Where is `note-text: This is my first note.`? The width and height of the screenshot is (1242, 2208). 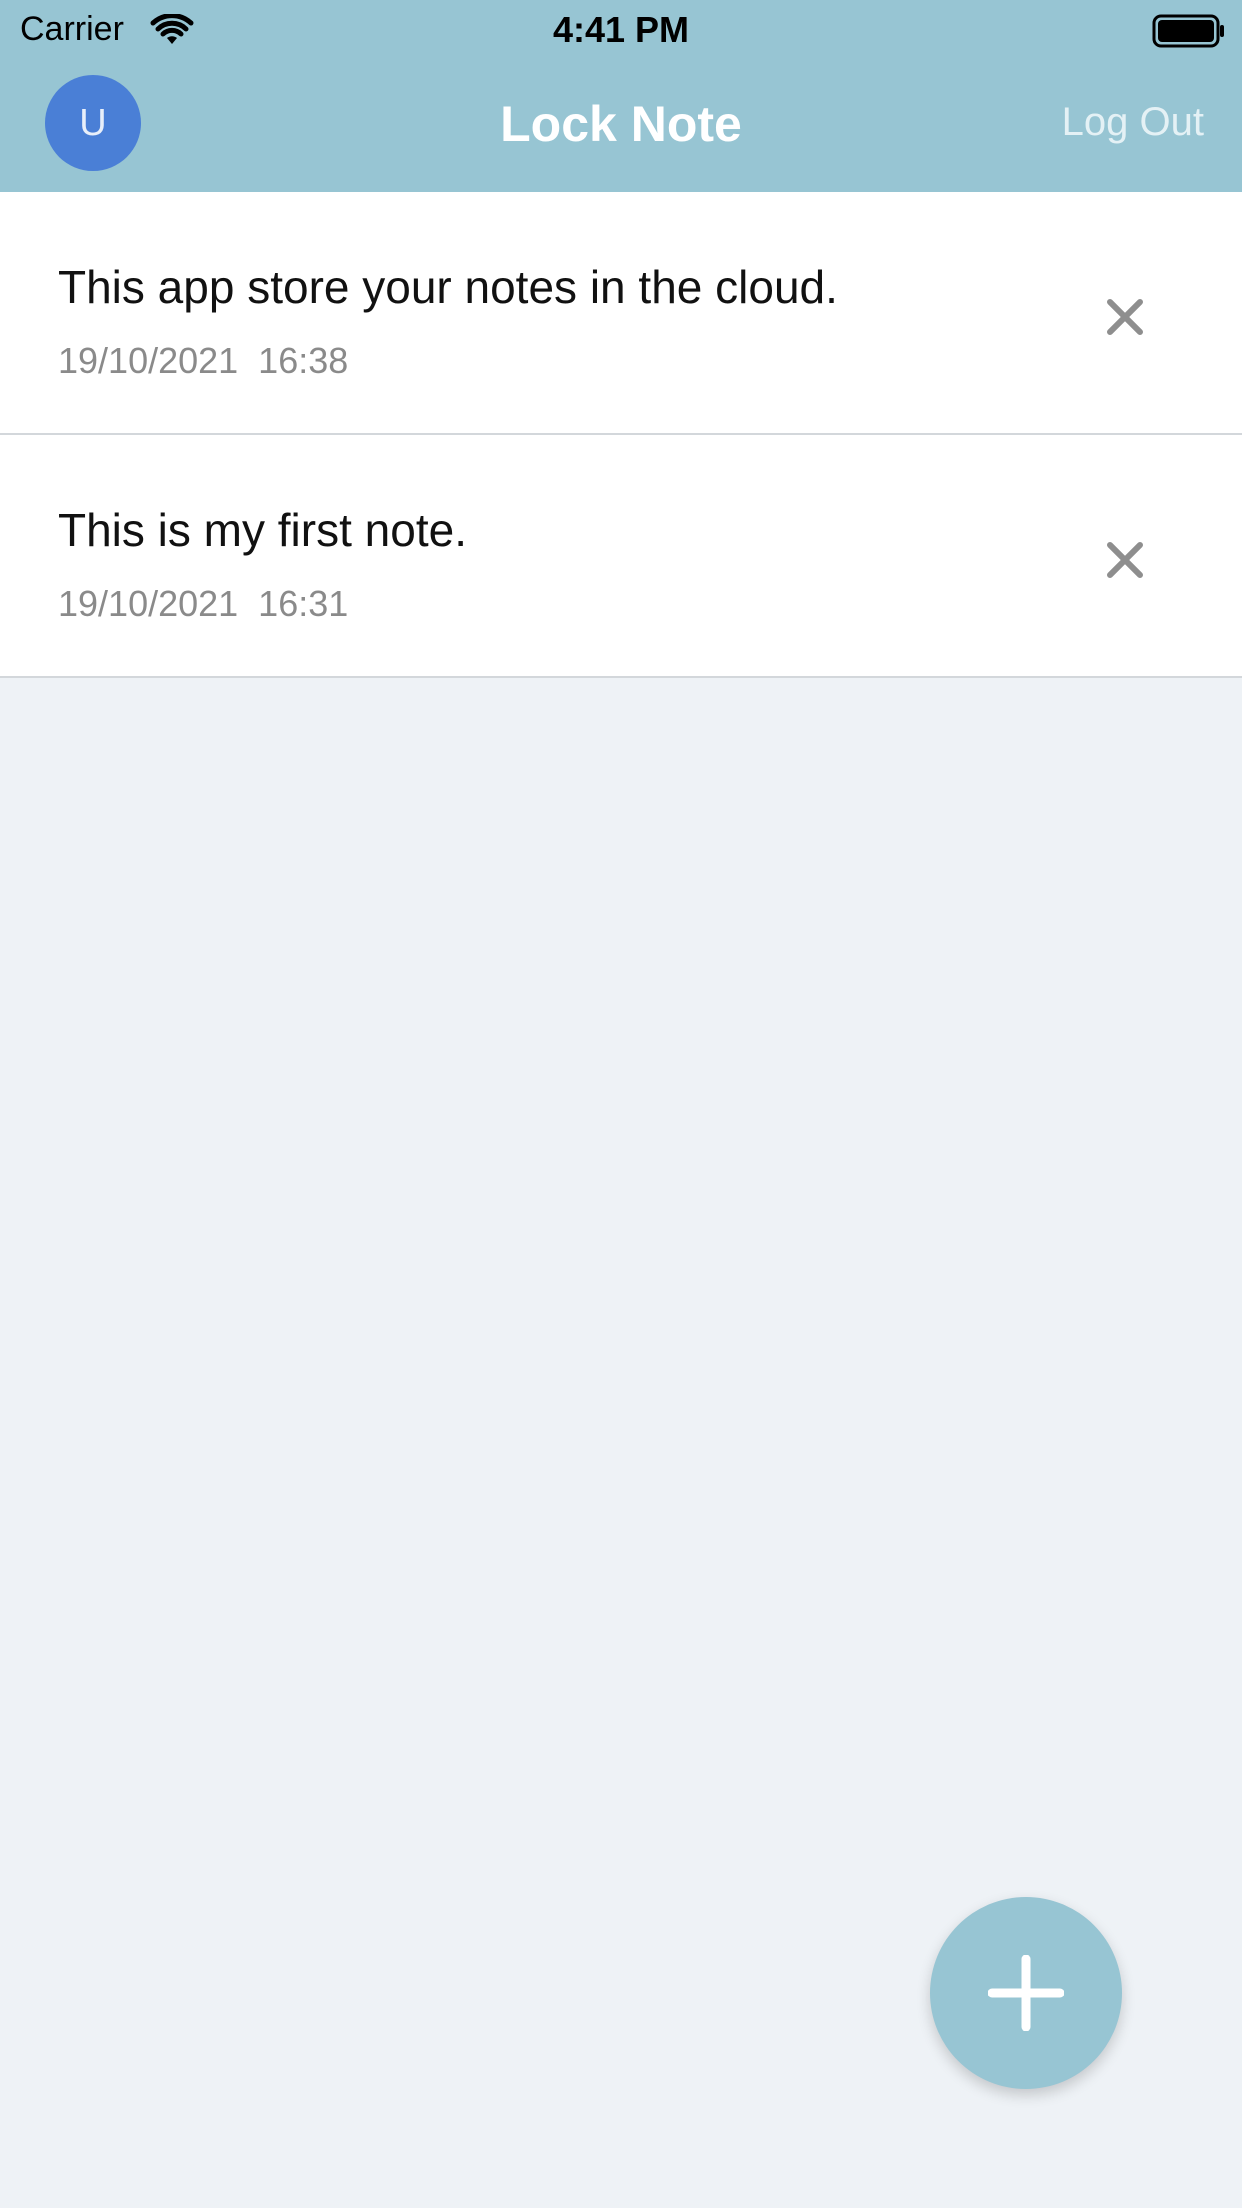 note-text: This is my first note. is located at coordinates (262, 530).